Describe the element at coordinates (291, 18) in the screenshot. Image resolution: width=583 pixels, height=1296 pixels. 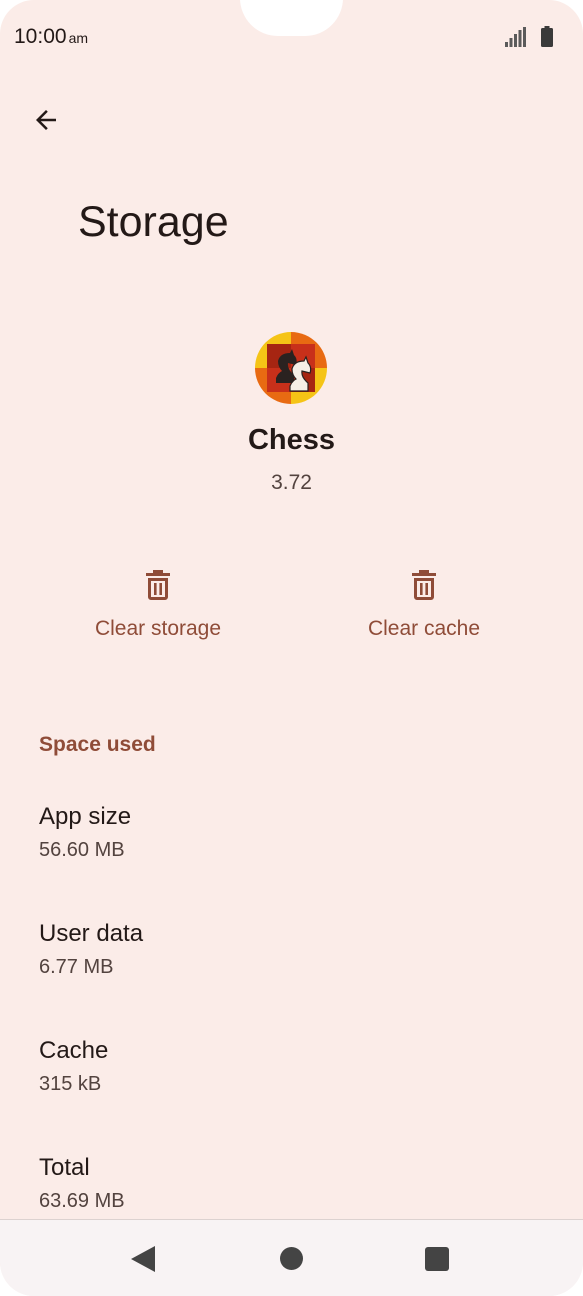
I see `camera-notch` at that location.